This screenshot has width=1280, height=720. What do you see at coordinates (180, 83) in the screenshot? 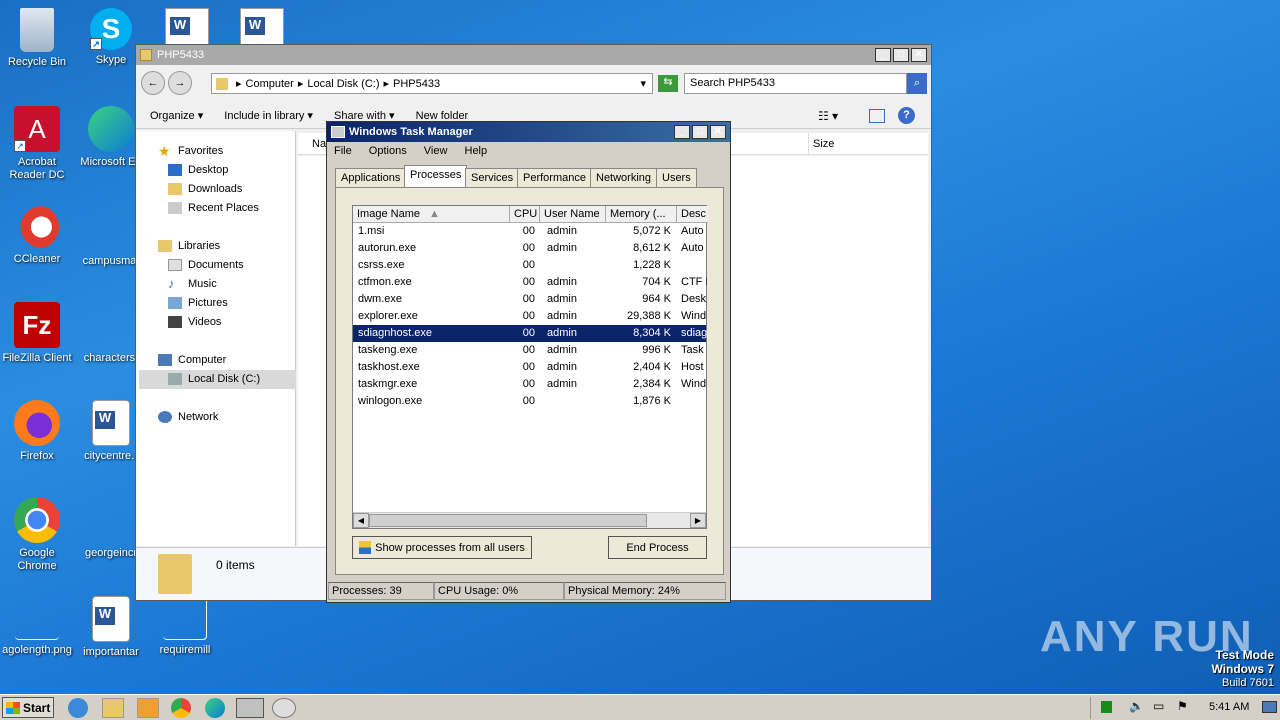
I see `forward-button: →` at bounding box center [180, 83].